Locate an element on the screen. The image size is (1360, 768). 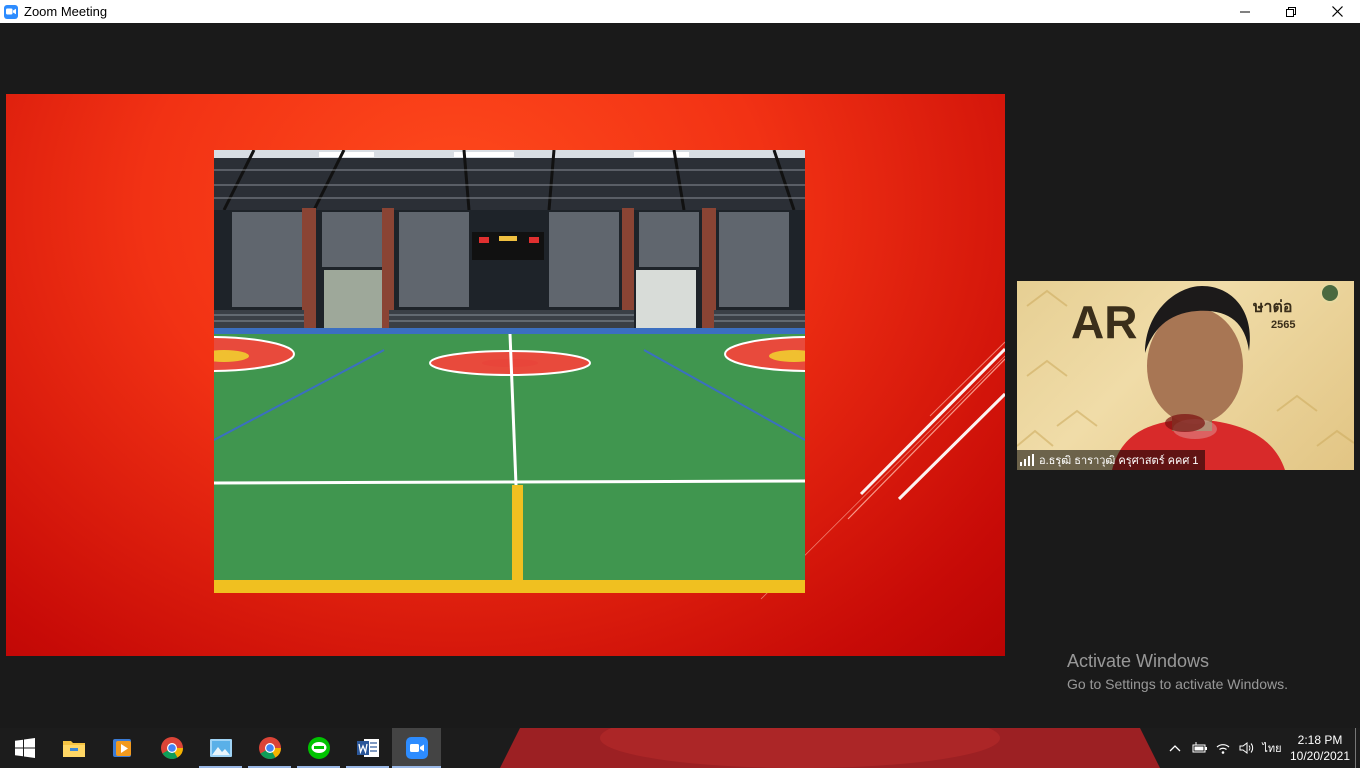
background-year-text: 2565 is located at coordinates (1283, 325).